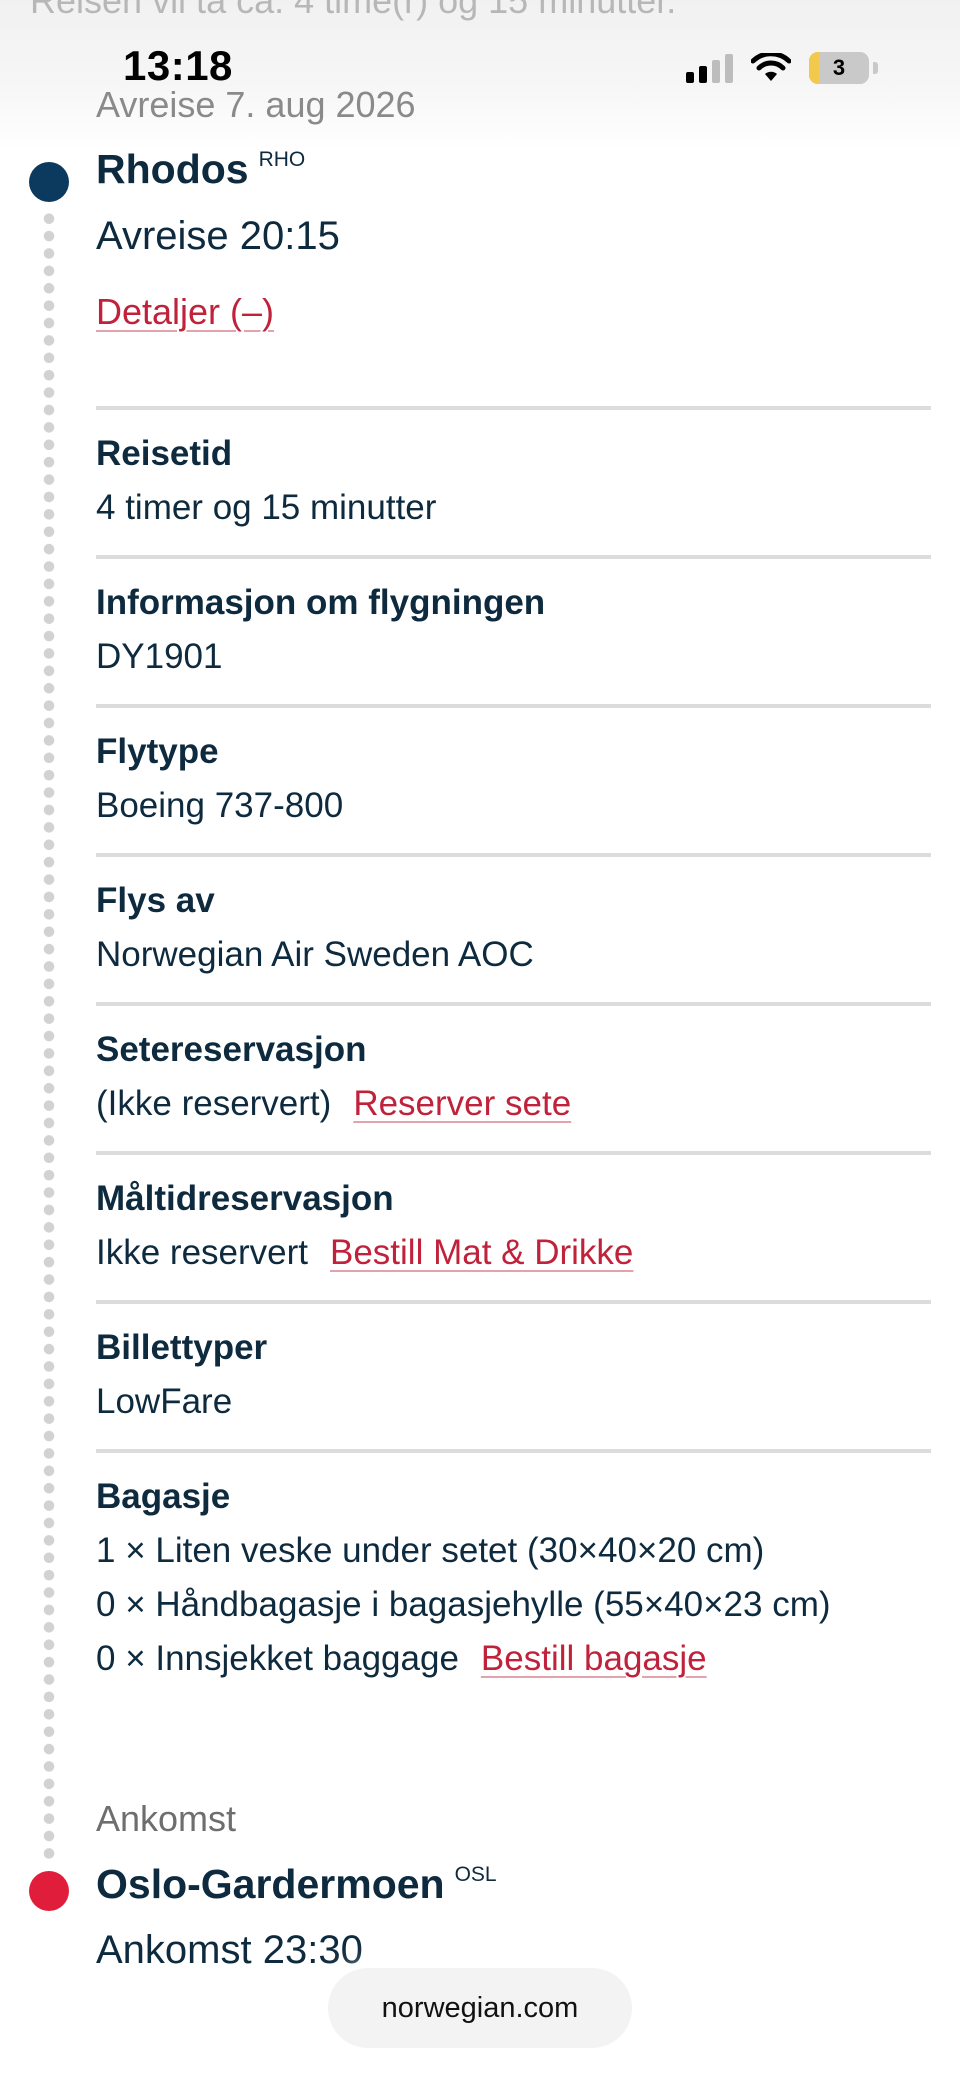 The image size is (960, 2081). What do you see at coordinates (513, 467) in the screenshot?
I see `section-travel-time: Reisetid 4 timer og 15 minutter` at bounding box center [513, 467].